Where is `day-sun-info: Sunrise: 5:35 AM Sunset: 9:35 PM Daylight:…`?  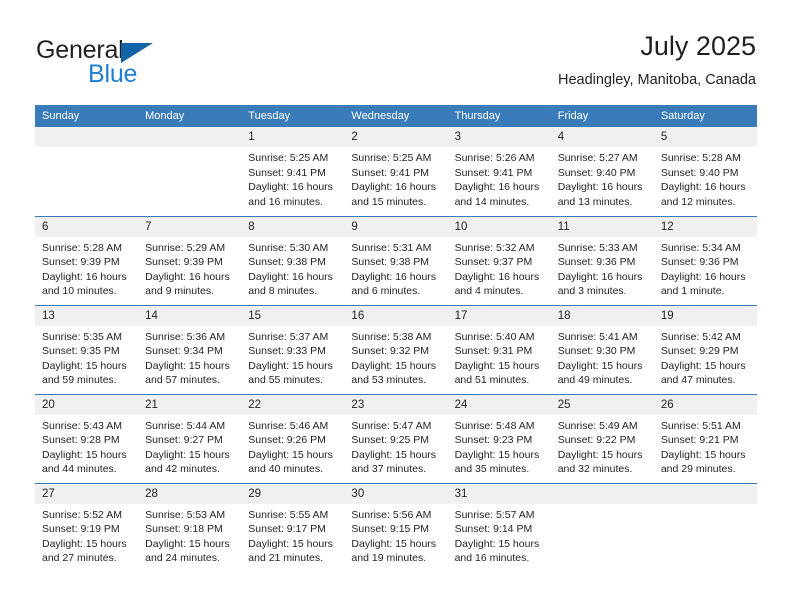
day-sun-info: Sunrise: 5:35 AM Sunset: 9:35 PM Daylight:… is located at coordinates (86, 357).